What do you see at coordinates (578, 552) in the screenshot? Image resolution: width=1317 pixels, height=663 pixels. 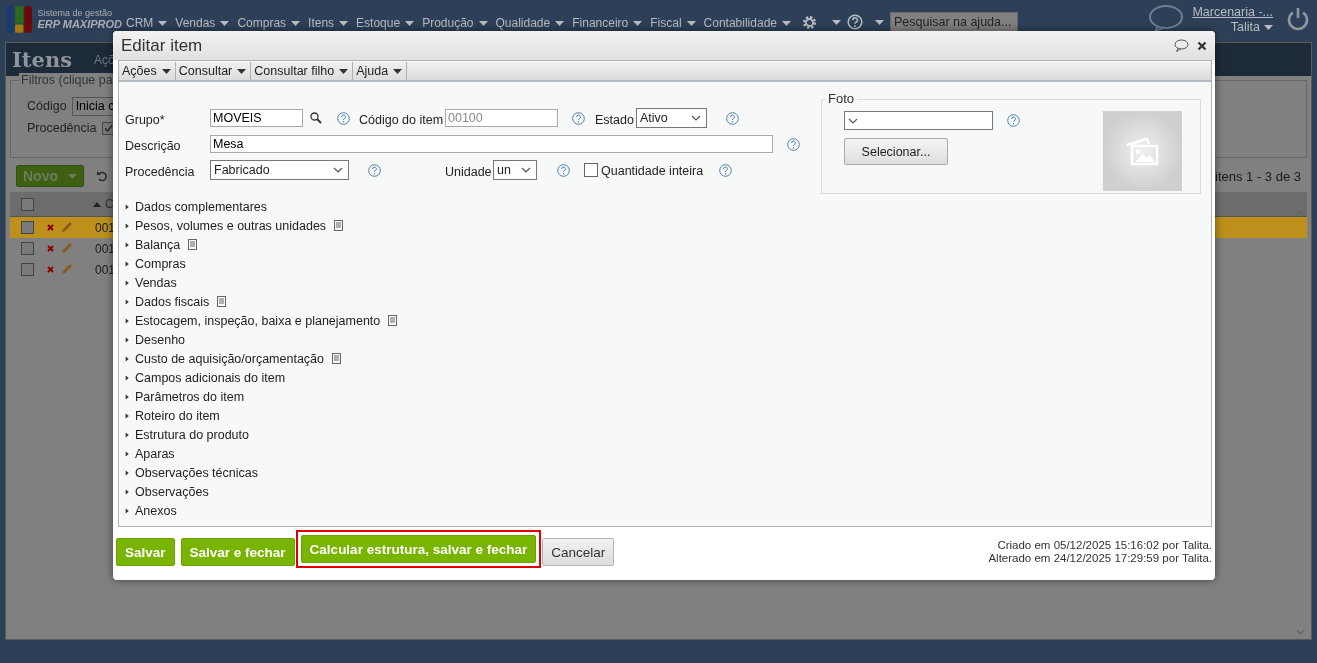 I see `cancel-button: Cancelar` at bounding box center [578, 552].